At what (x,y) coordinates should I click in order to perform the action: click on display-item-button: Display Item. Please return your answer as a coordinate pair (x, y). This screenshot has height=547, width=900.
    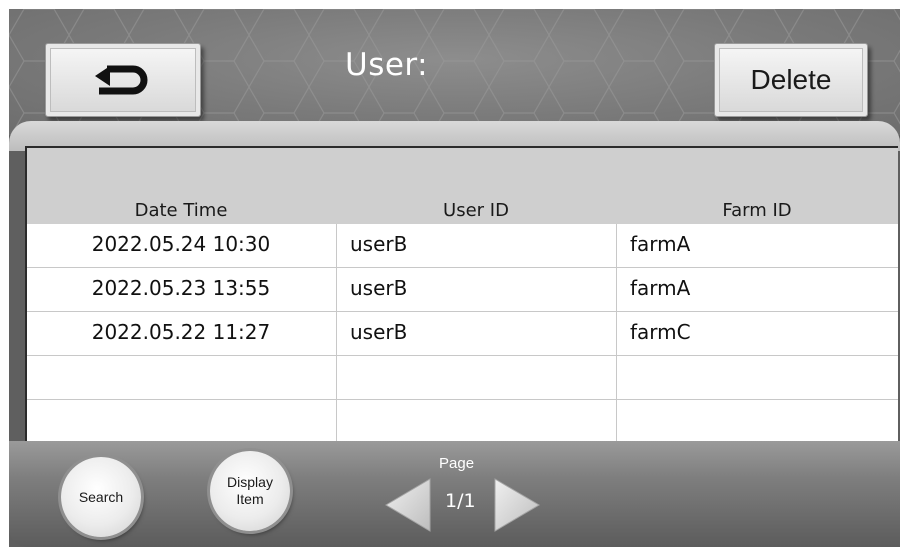
    Looking at the image, I should click on (250, 491).